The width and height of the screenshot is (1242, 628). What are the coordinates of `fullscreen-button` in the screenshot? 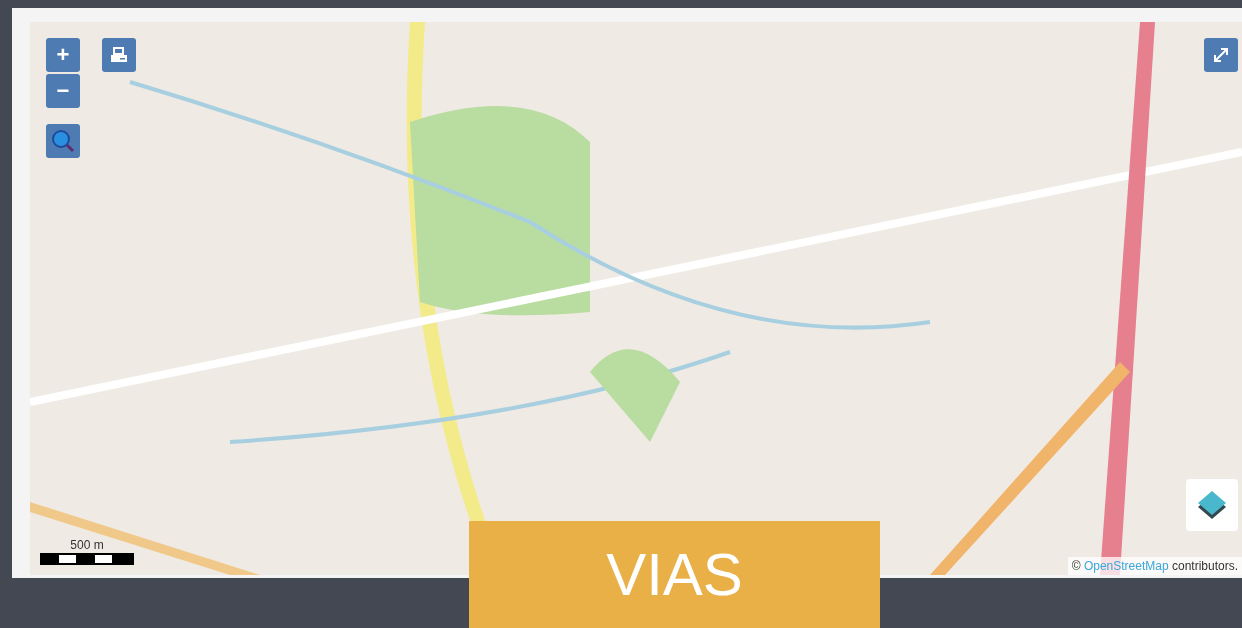 It's located at (1221, 55).